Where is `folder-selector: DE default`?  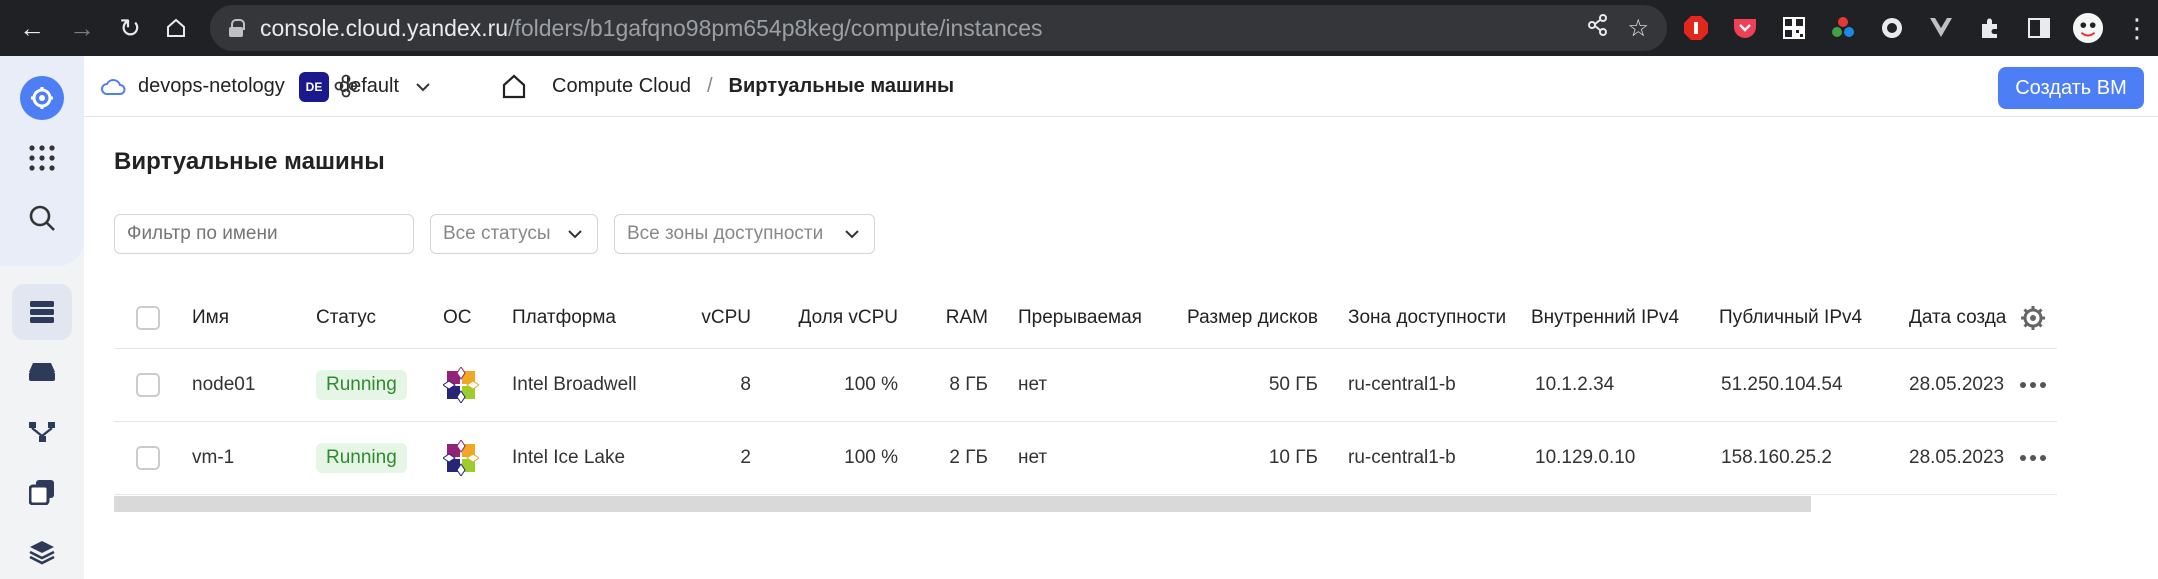 folder-selector: DE default is located at coordinates (365, 86).